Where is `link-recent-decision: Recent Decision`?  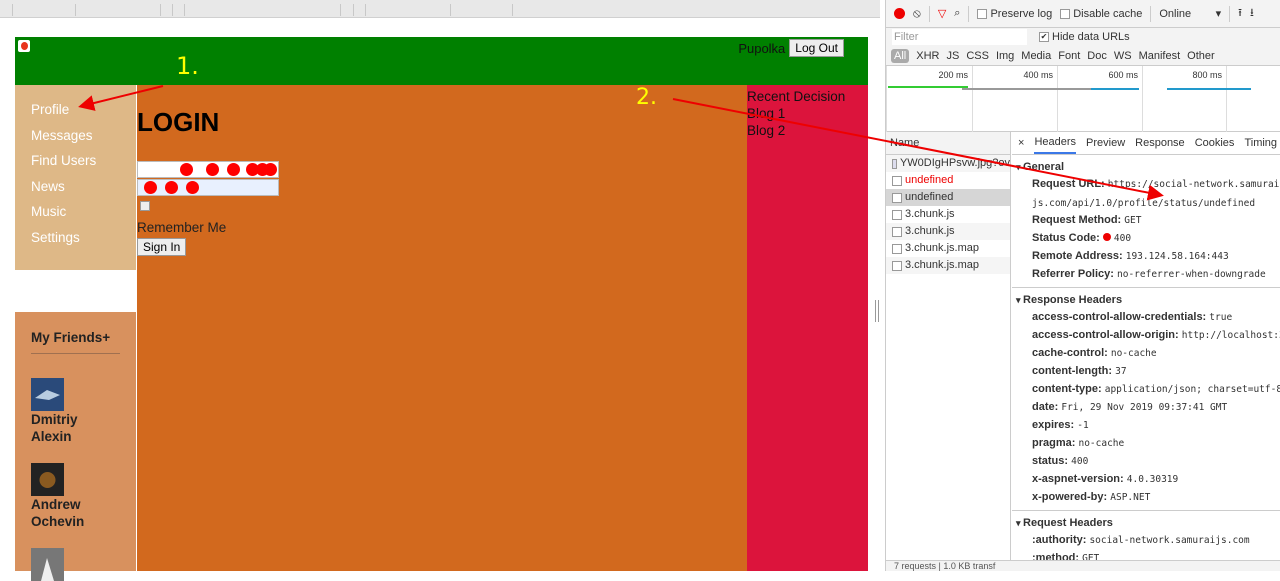
link-recent-decision: Recent Decision is located at coordinates (807, 96).